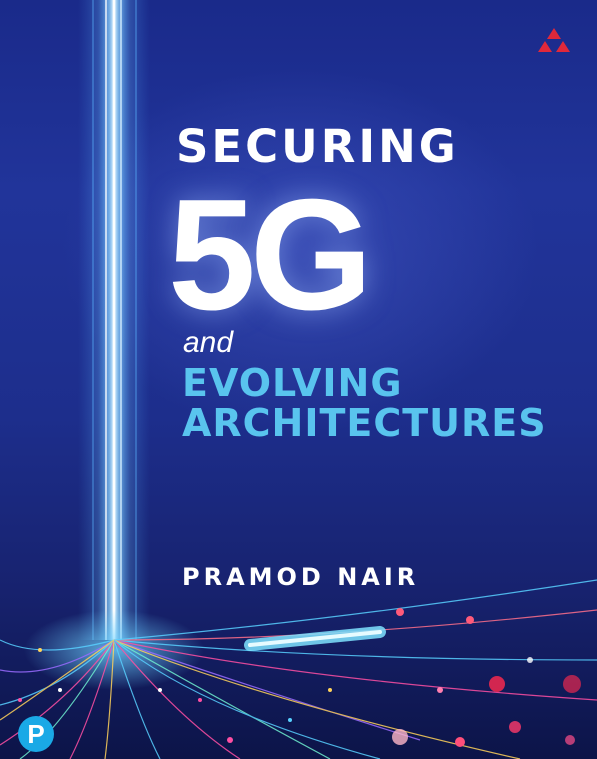 This screenshot has width=597, height=759. Describe the element at coordinates (292, 383) in the screenshot. I see `title-evolving: EVOLVING` at that location.